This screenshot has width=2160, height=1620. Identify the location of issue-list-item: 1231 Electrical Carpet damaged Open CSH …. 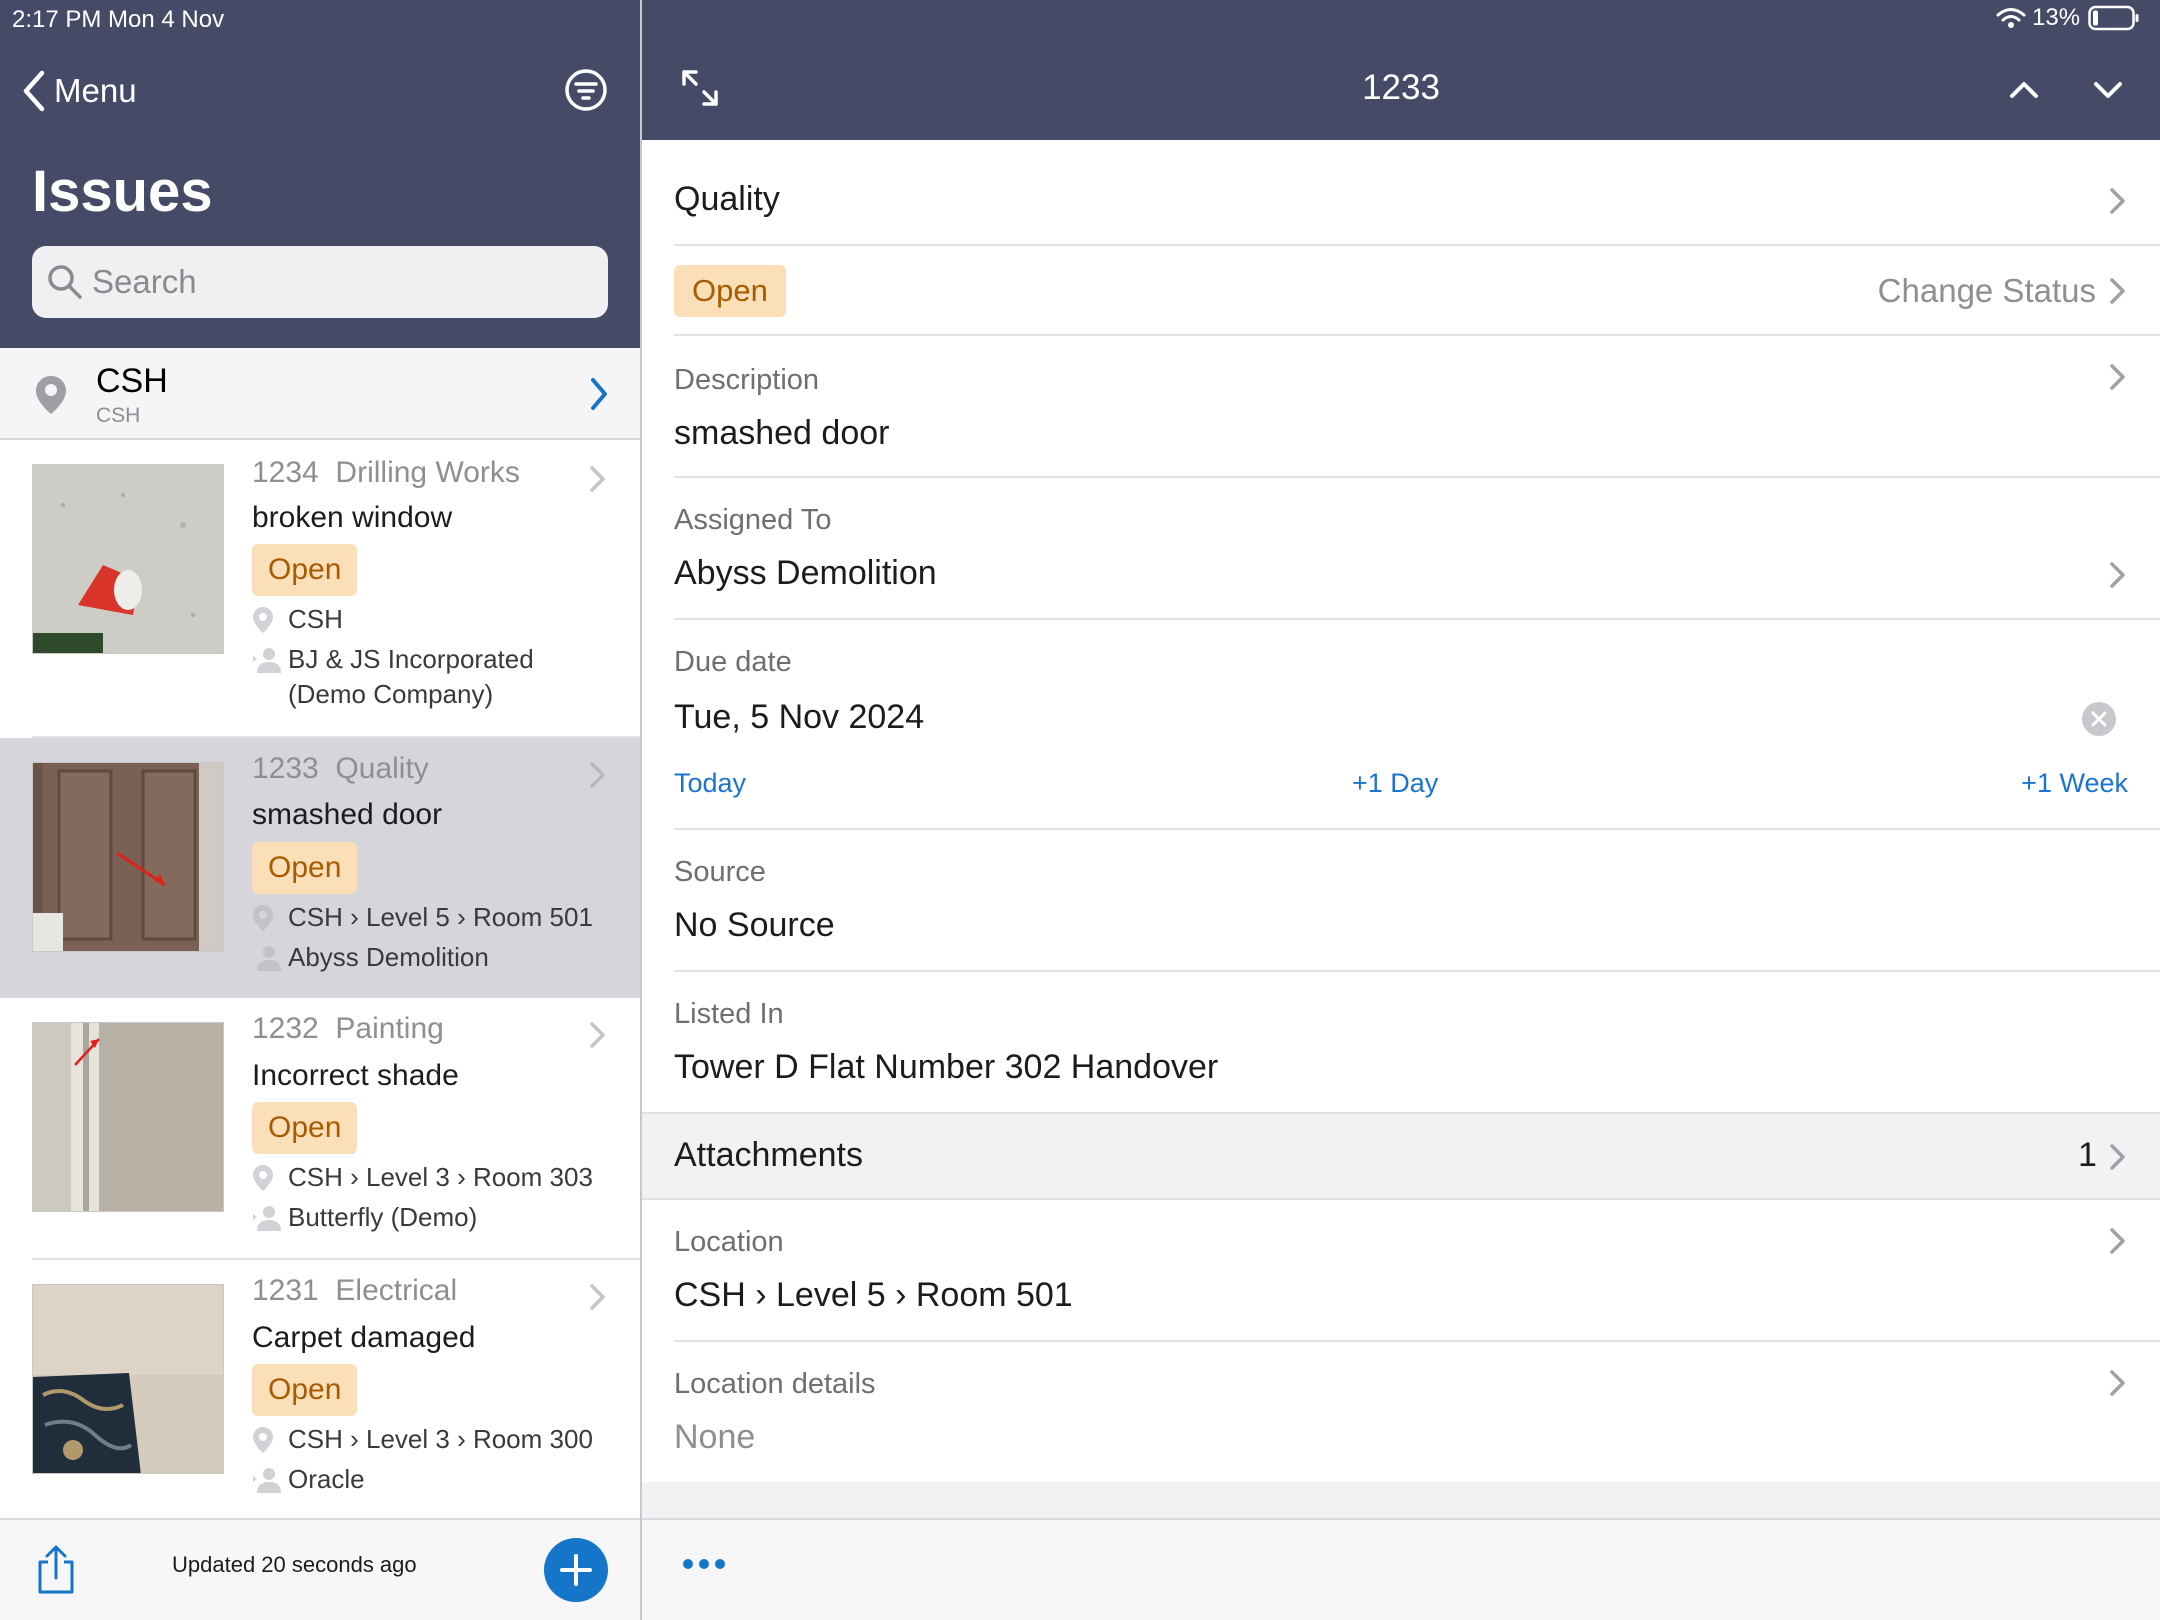
(320, 1389).